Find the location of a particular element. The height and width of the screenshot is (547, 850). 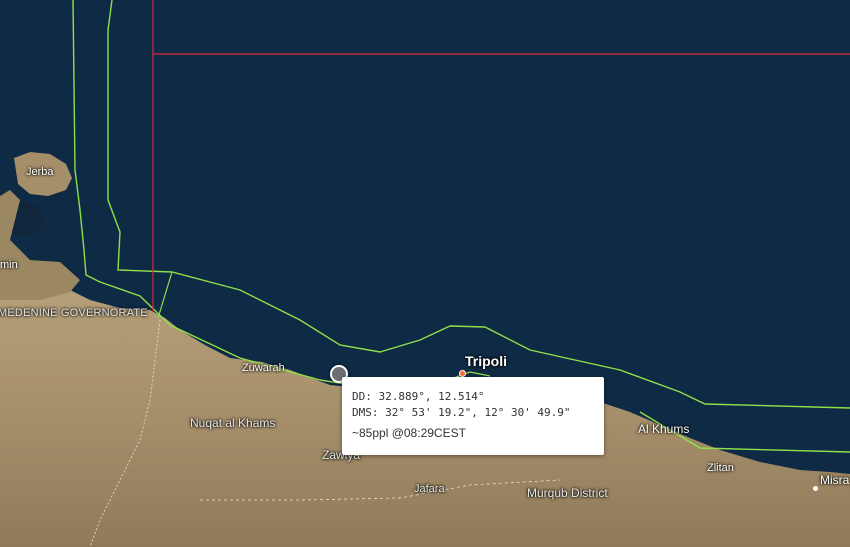

popup-dms-coordinates: DMS: 32° 53' 19.2", 12° 30' 49.9" is located at coordinates (461, 412).